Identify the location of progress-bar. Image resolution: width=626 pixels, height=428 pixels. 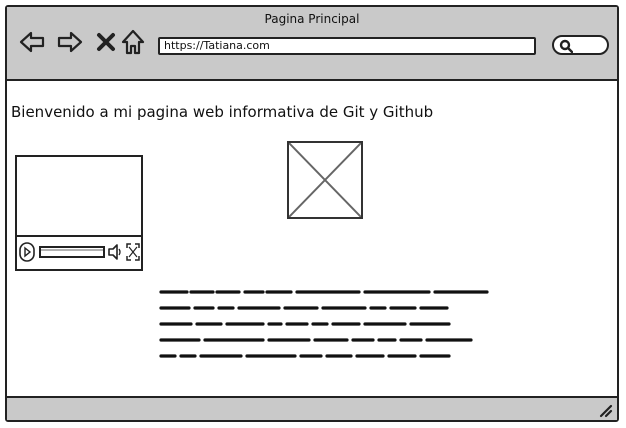
(72, 252).